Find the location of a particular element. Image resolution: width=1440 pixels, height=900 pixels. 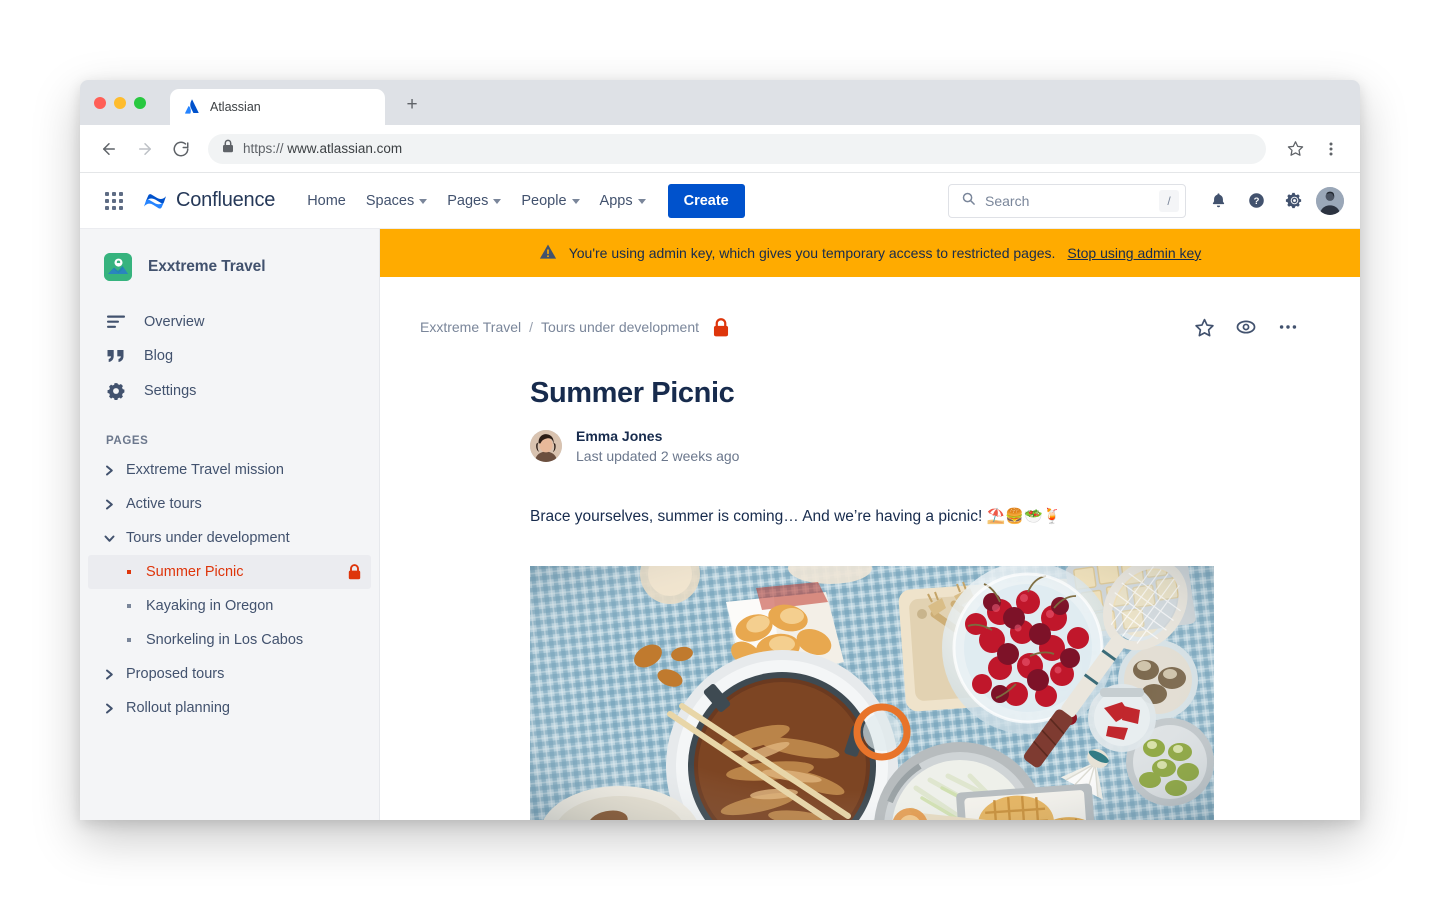

browser-tab: Atlassian is located at coordinates (277, 107).